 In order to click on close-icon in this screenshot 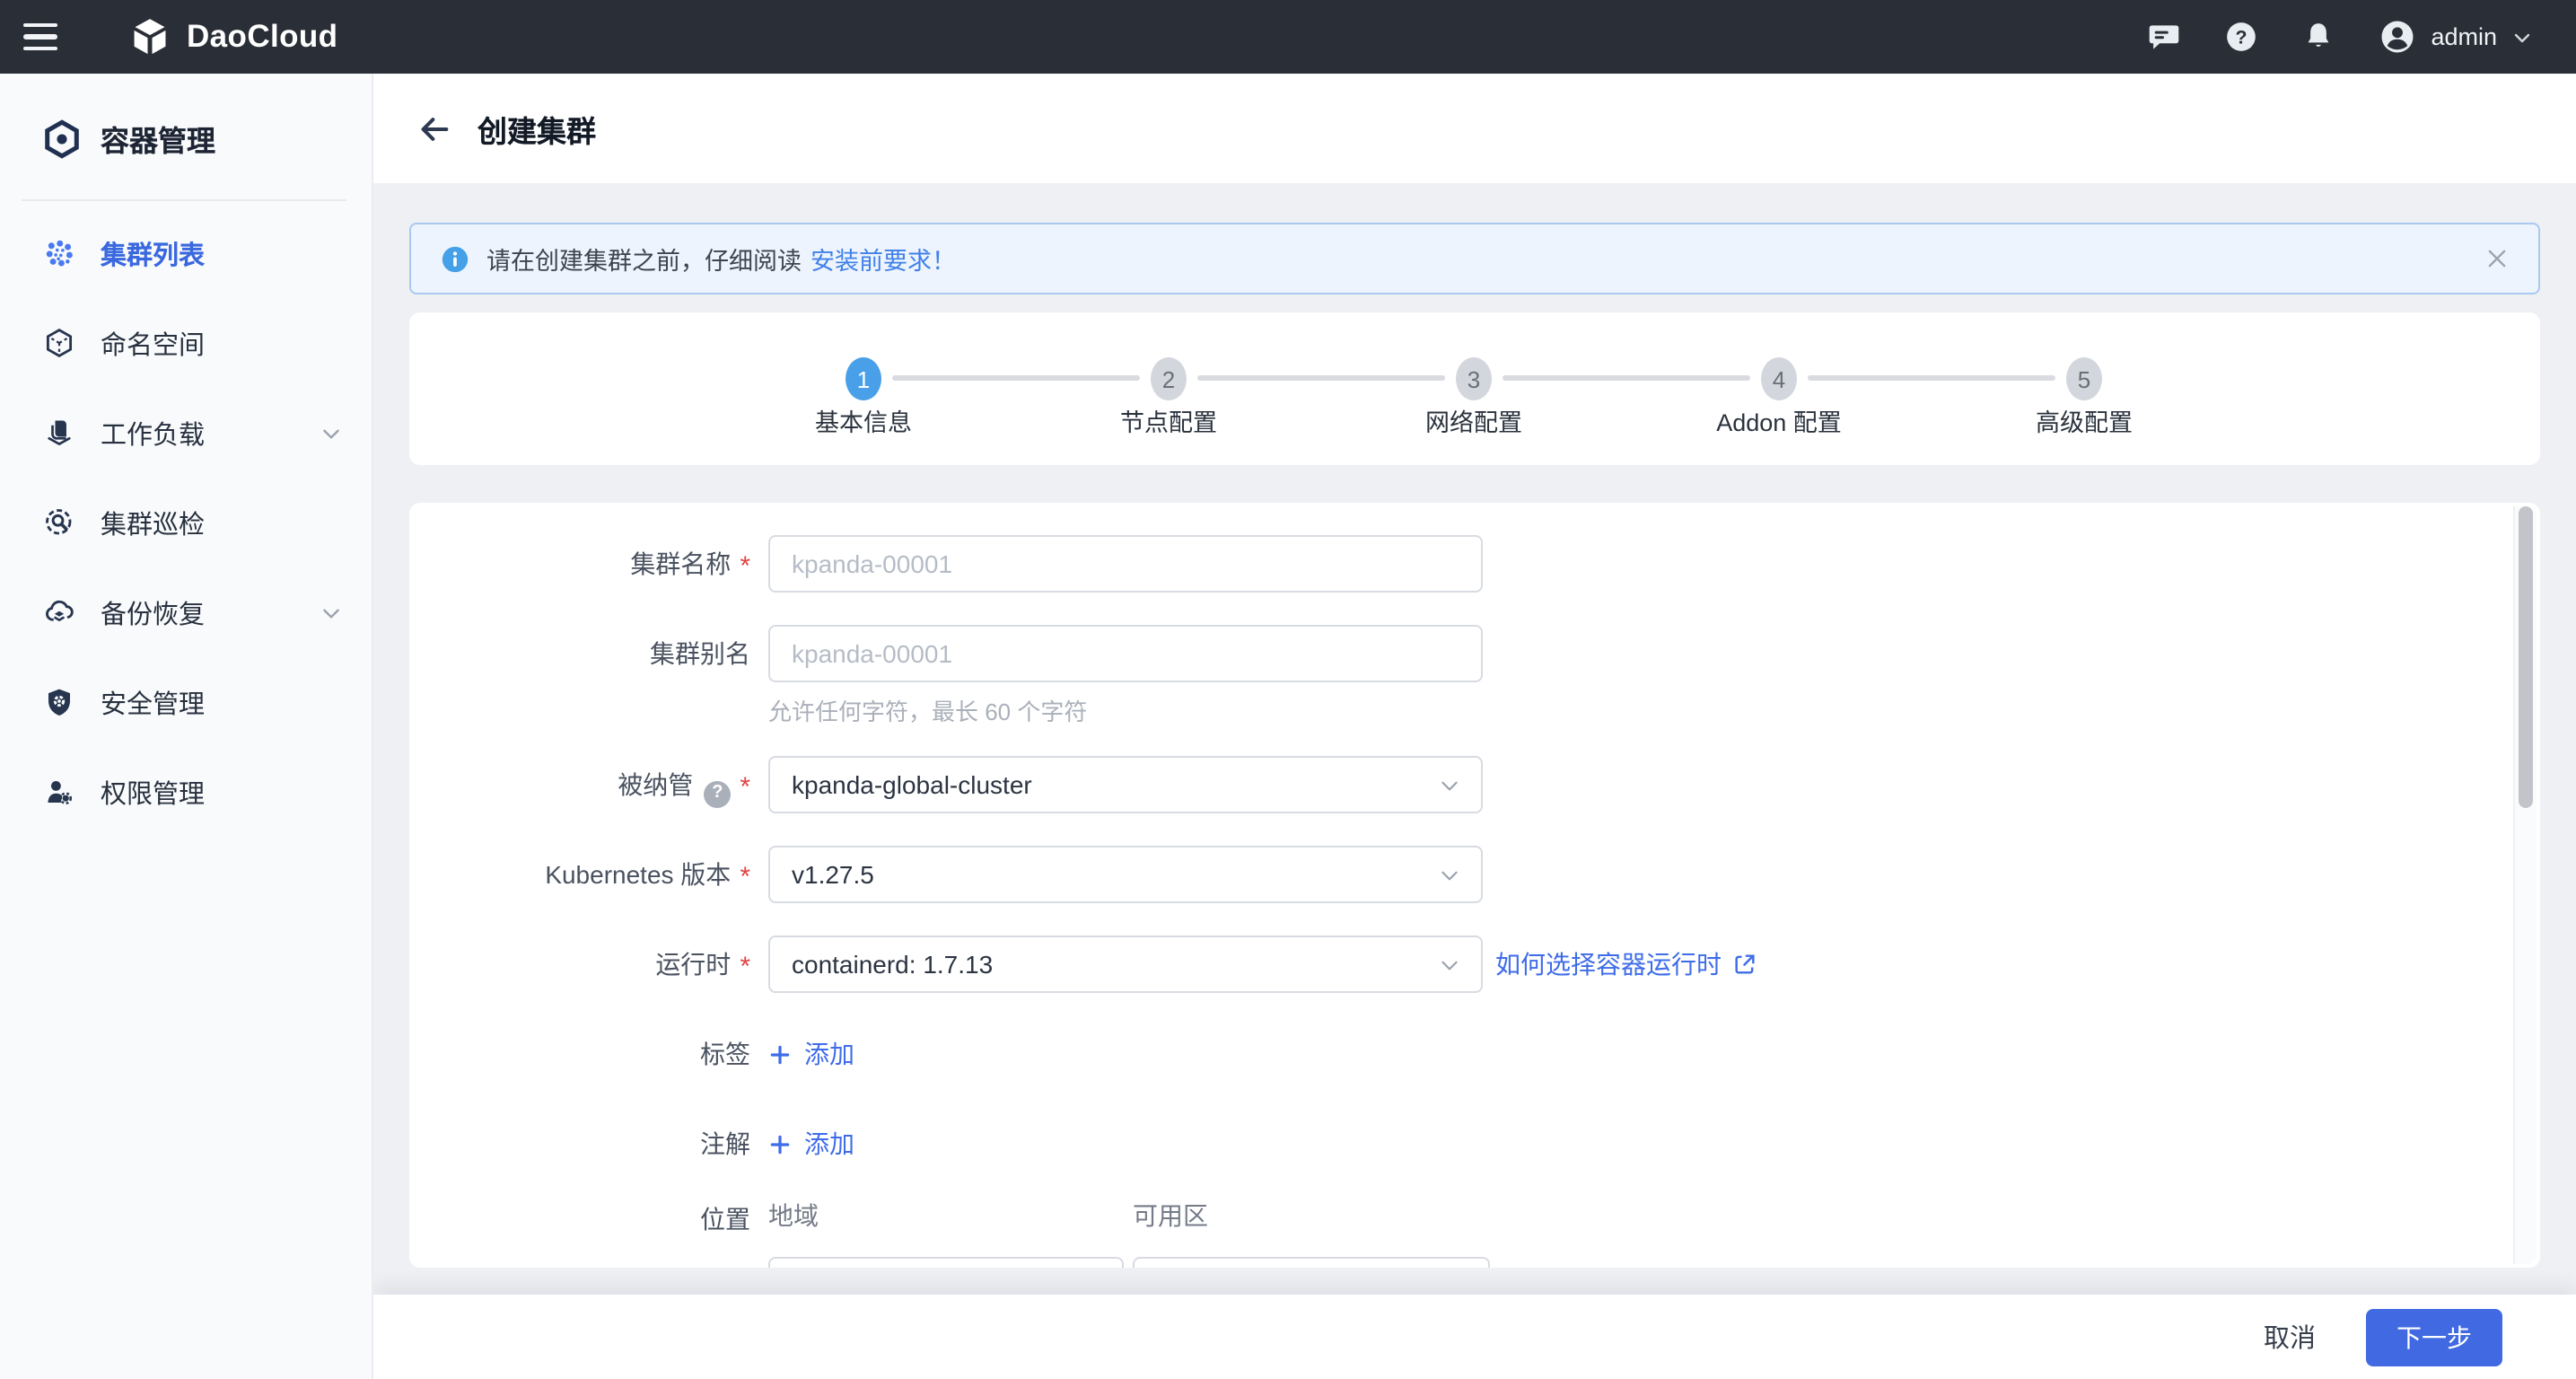, I will do `click(2497, 259)`.